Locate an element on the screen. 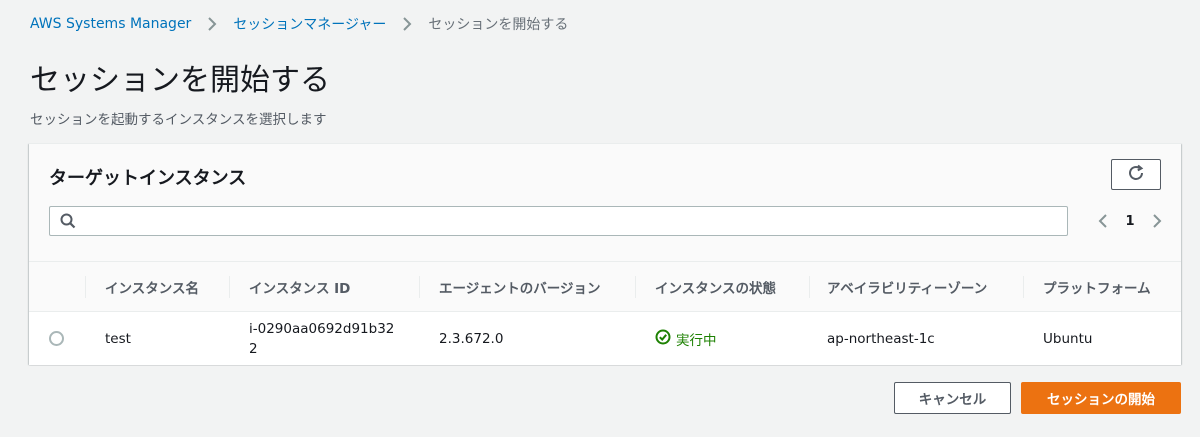  status-text: 実行中 is located at coordinates (696, 340).